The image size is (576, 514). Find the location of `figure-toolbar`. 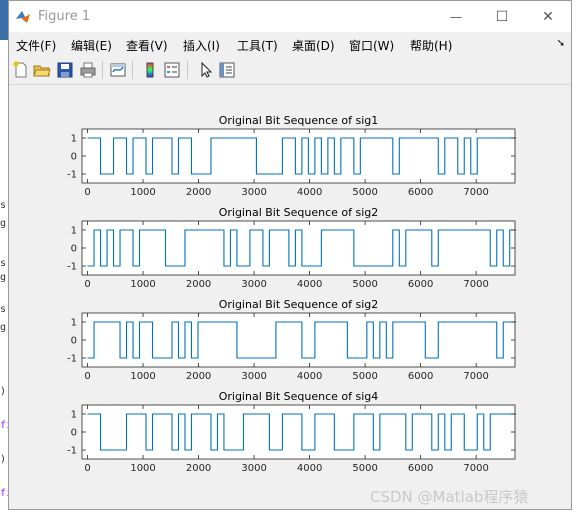

figure-toolbar is located at coordinates (290, 70).